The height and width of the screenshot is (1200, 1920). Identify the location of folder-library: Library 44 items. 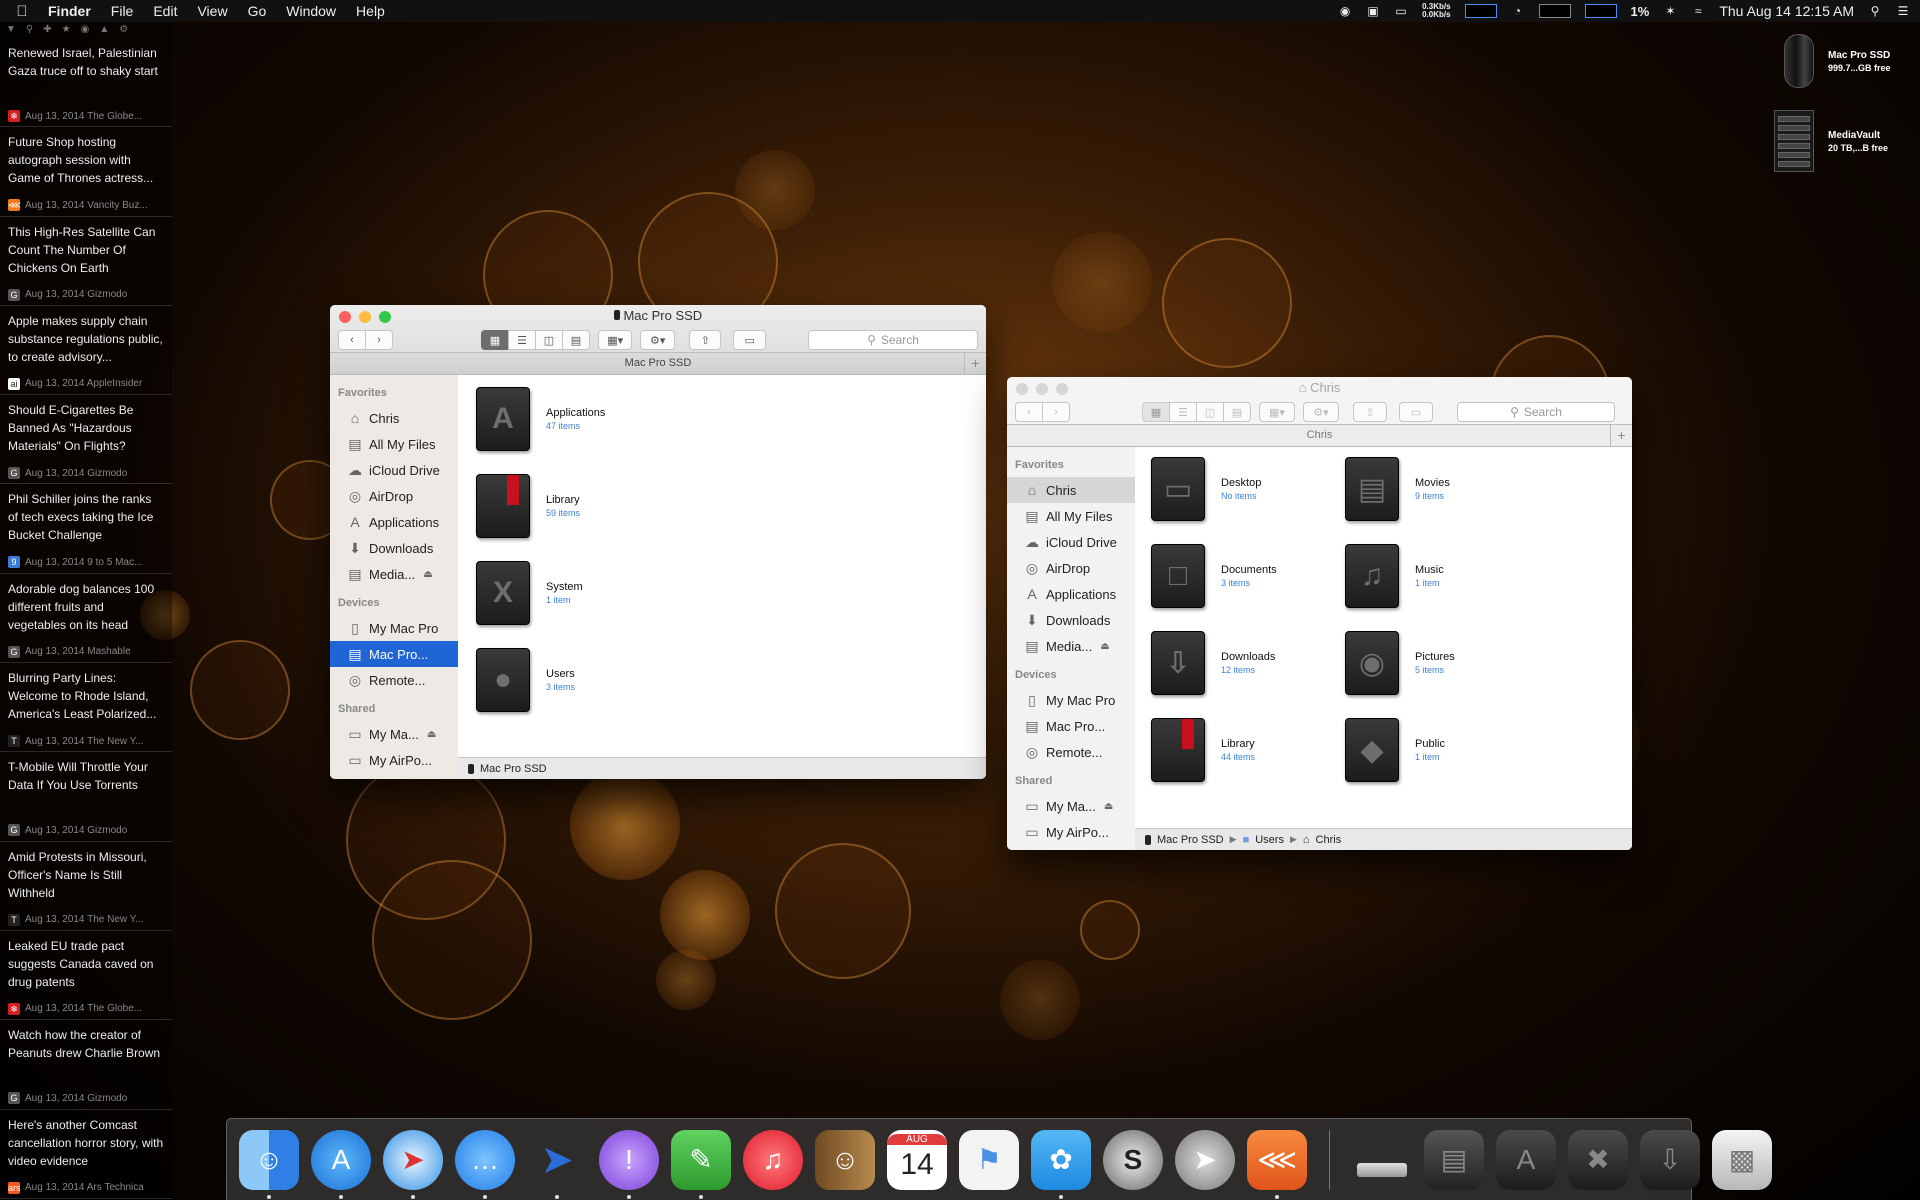
(1203, 750).